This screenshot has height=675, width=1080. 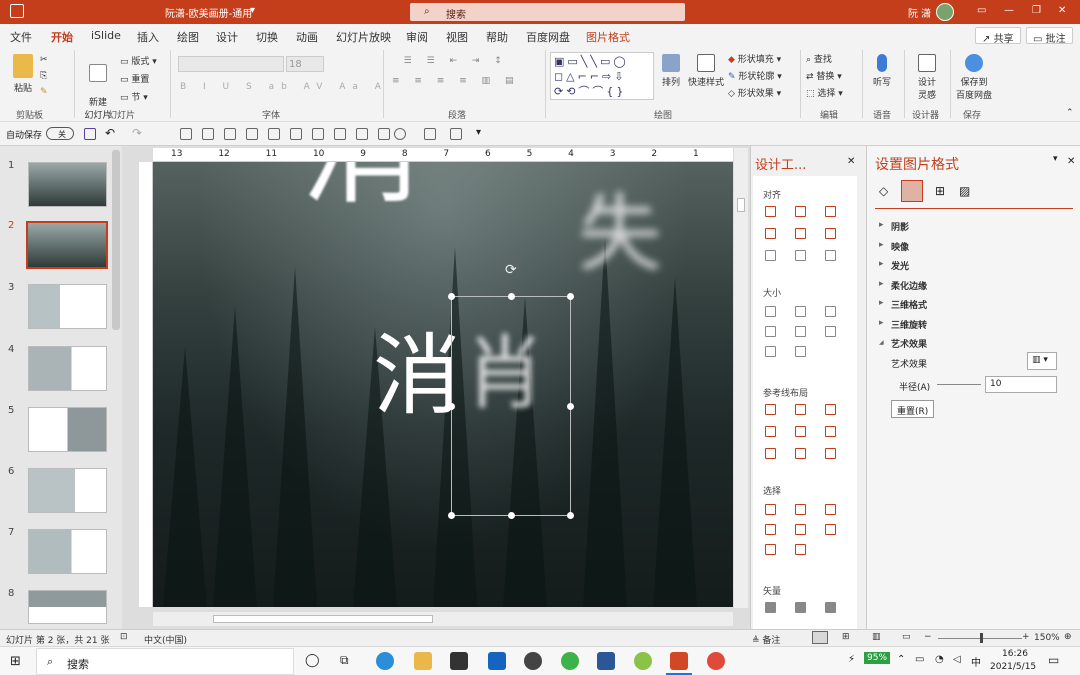 What do you see at coordinates (106, 35) in the screenshot?
I see `tab-islide: iSlide` at bounding box center [106, 35].